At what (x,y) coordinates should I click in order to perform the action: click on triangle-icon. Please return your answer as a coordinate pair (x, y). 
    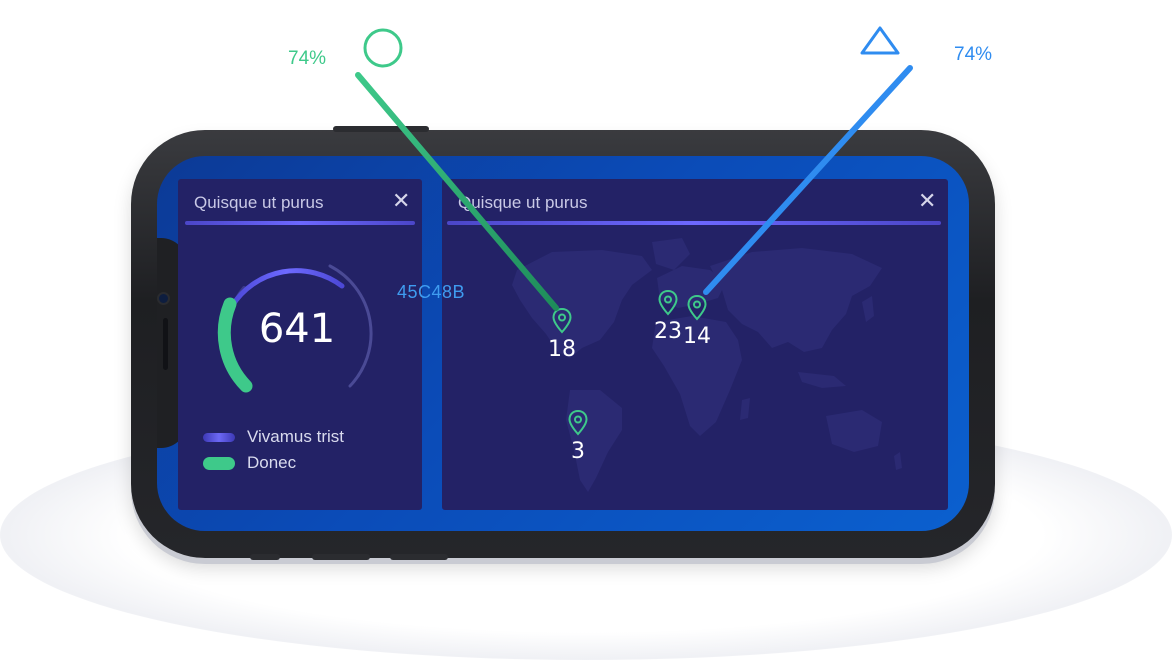
    Looking at the image, I should click on (880, 40).